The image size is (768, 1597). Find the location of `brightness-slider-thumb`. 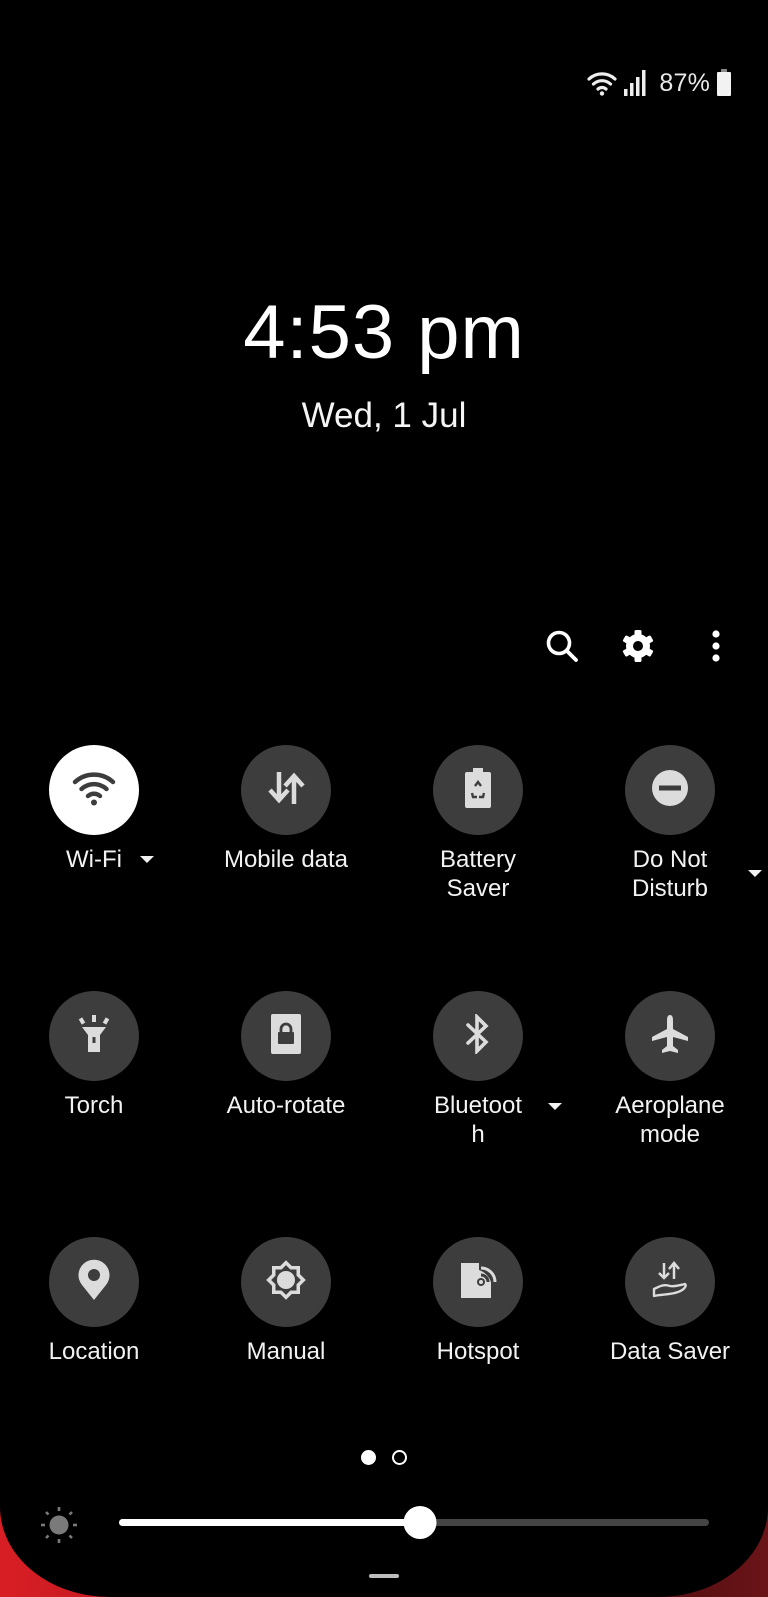

brightness-slider-thumb is located at coordinates (420, 1522).